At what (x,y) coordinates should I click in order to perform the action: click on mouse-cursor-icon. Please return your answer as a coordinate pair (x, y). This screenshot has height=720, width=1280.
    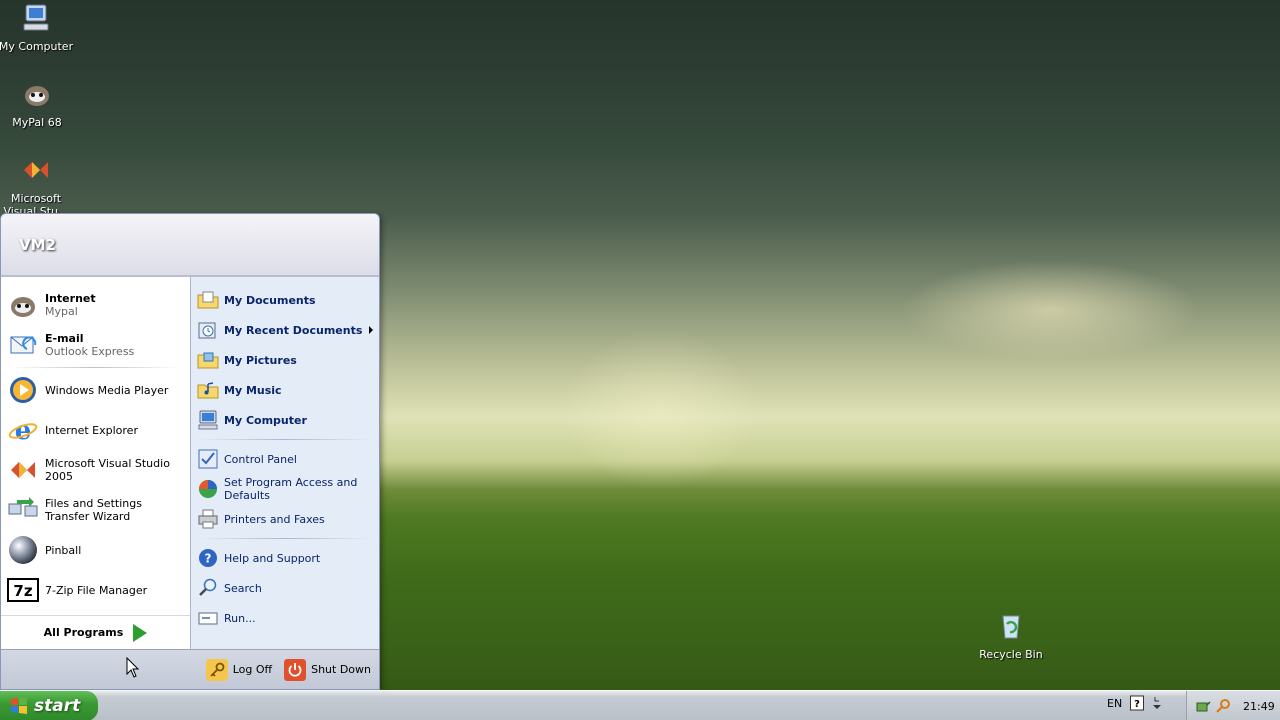
    Looking at the image, I should click on (133, 667).